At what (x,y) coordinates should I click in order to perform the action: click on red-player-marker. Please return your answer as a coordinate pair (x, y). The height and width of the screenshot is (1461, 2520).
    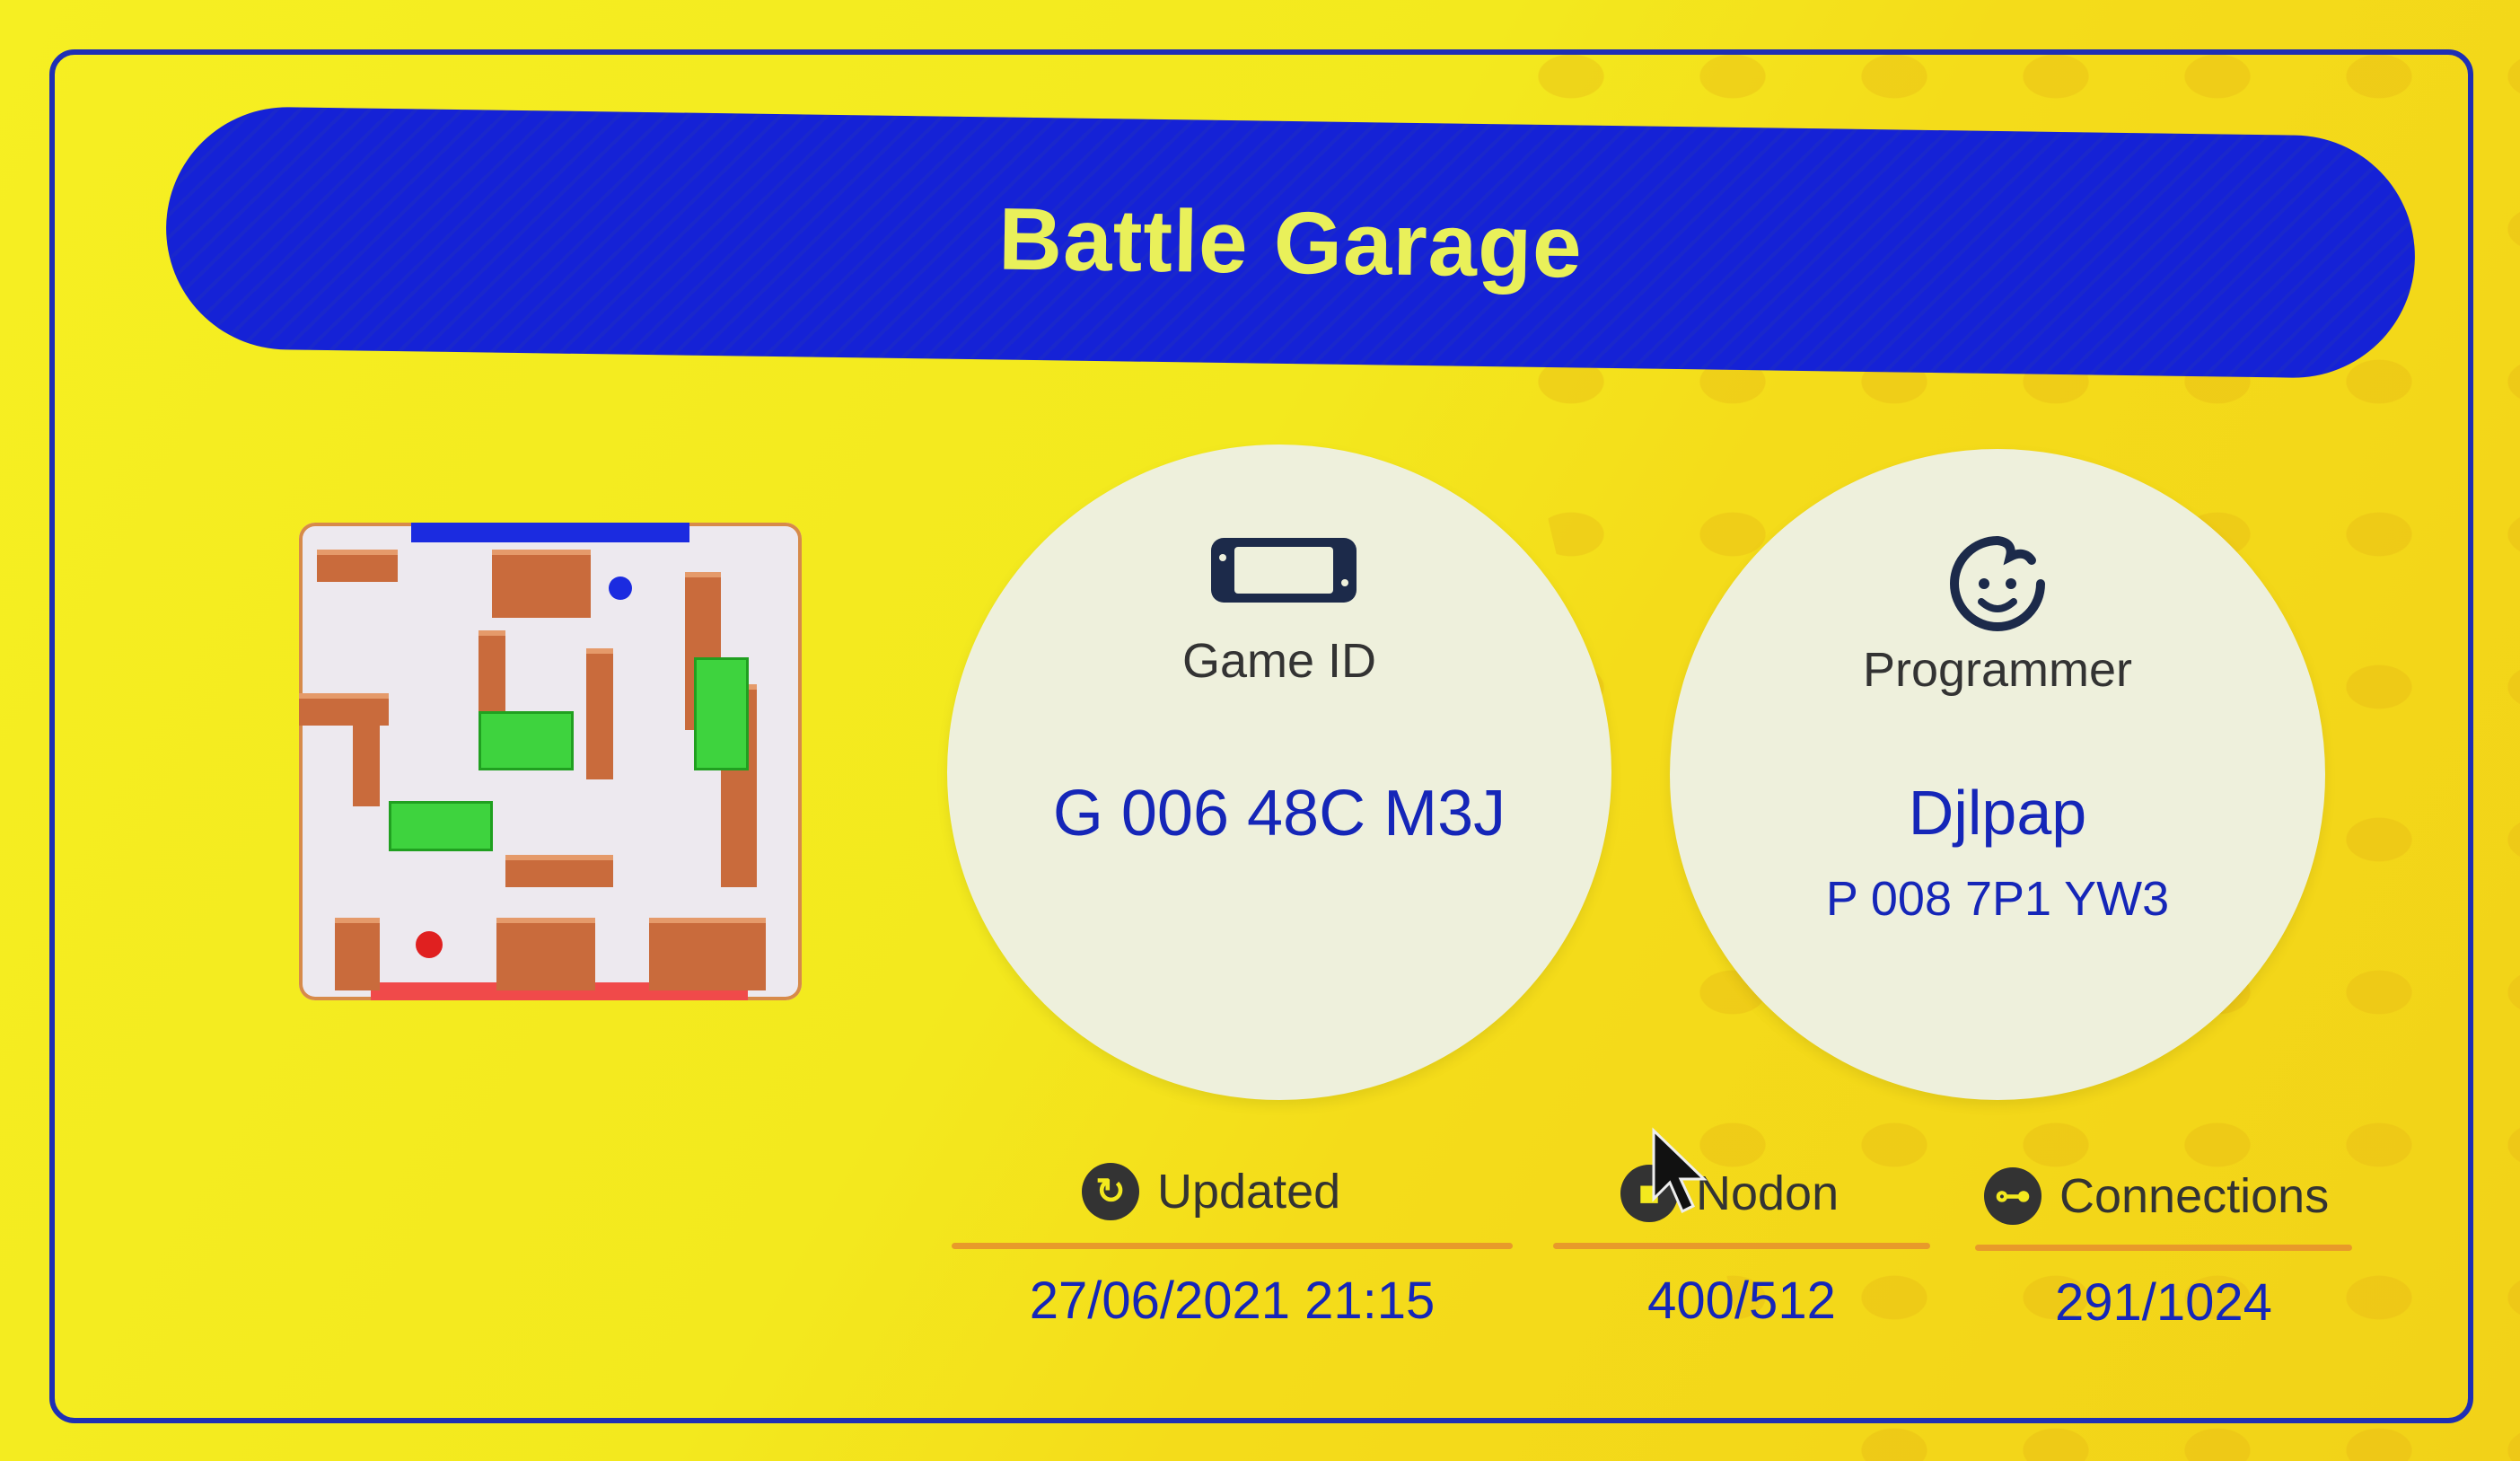
    Looking at the image, I should click on (430, 944).